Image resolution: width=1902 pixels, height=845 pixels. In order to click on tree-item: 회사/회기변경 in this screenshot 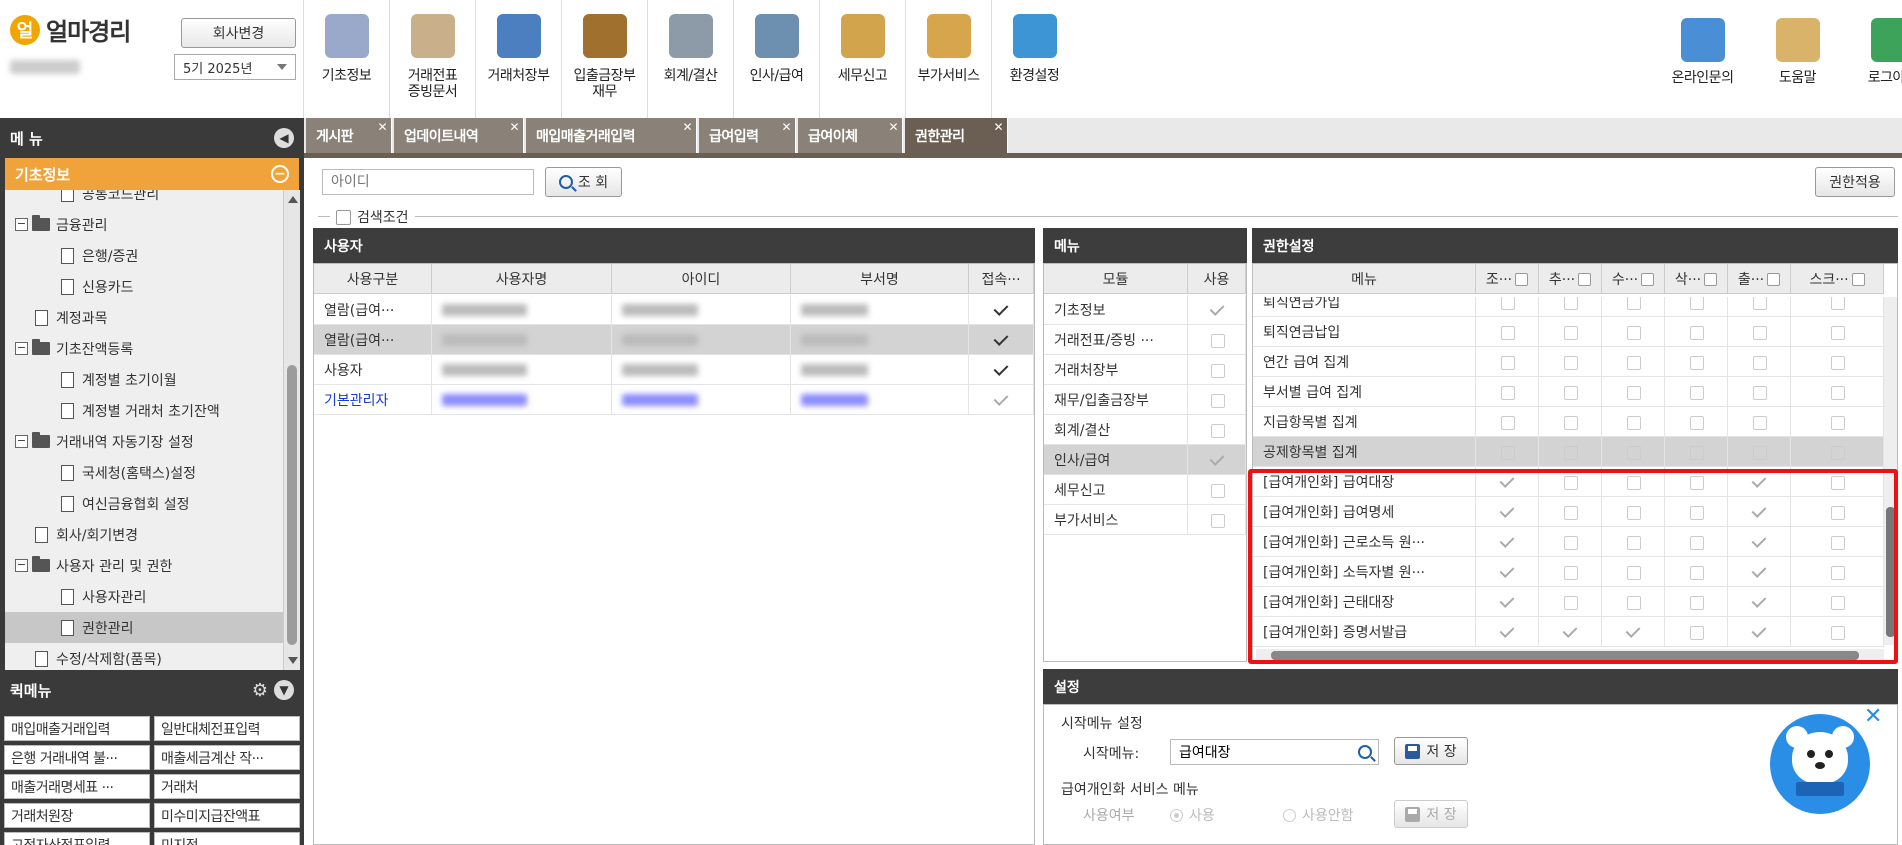, I will do `click(86, 534)`.